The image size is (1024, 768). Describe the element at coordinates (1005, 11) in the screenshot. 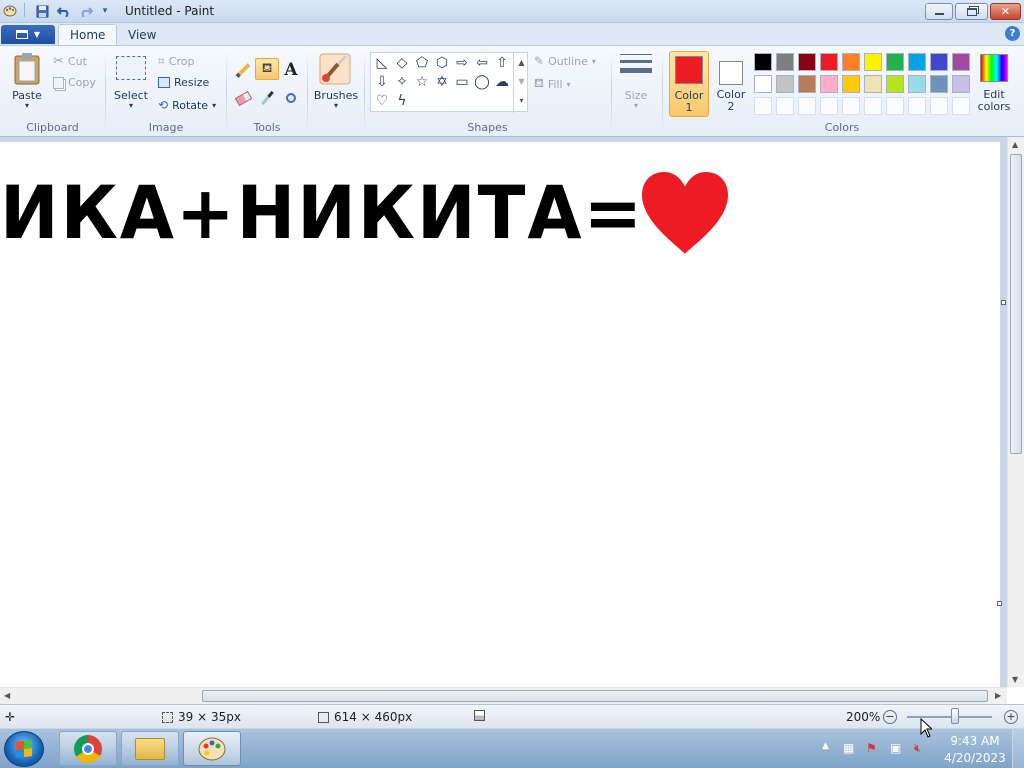

I see `close-button: ✕` at that location.